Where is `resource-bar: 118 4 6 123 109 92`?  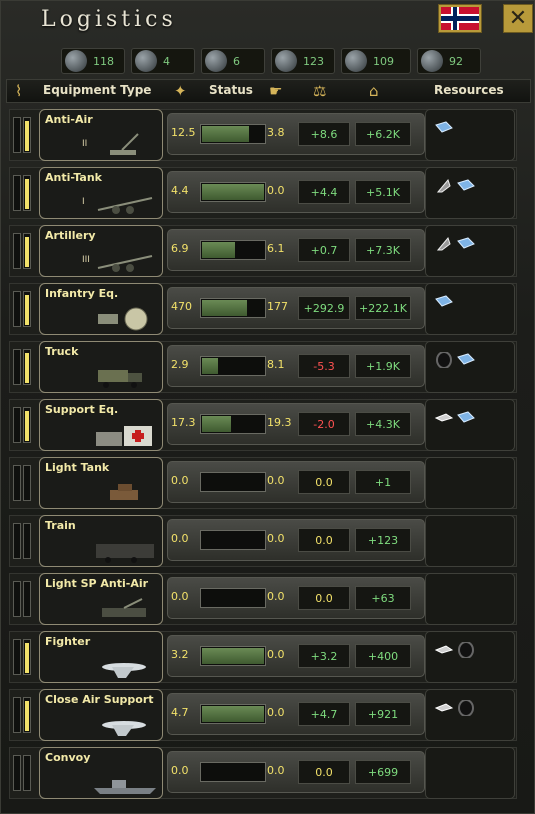 resource-bar: 118 4 6 123 109 92 is located at coordinates (271, 62).